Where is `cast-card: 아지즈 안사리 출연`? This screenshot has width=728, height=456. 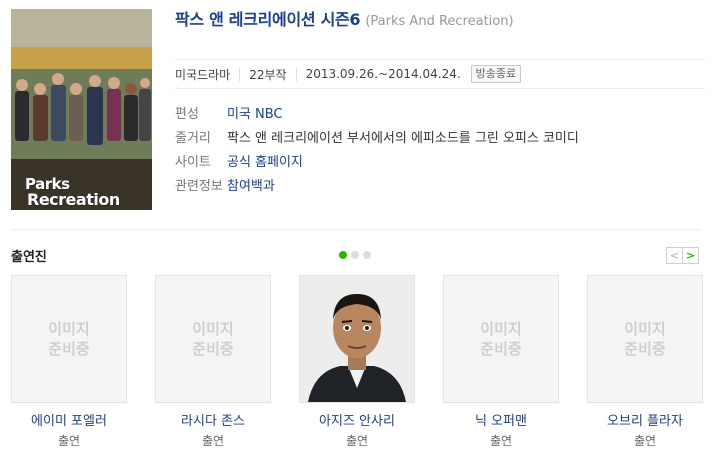 cast-card: 아지즈 안사리 출연 is located at coordinates (357, 362).